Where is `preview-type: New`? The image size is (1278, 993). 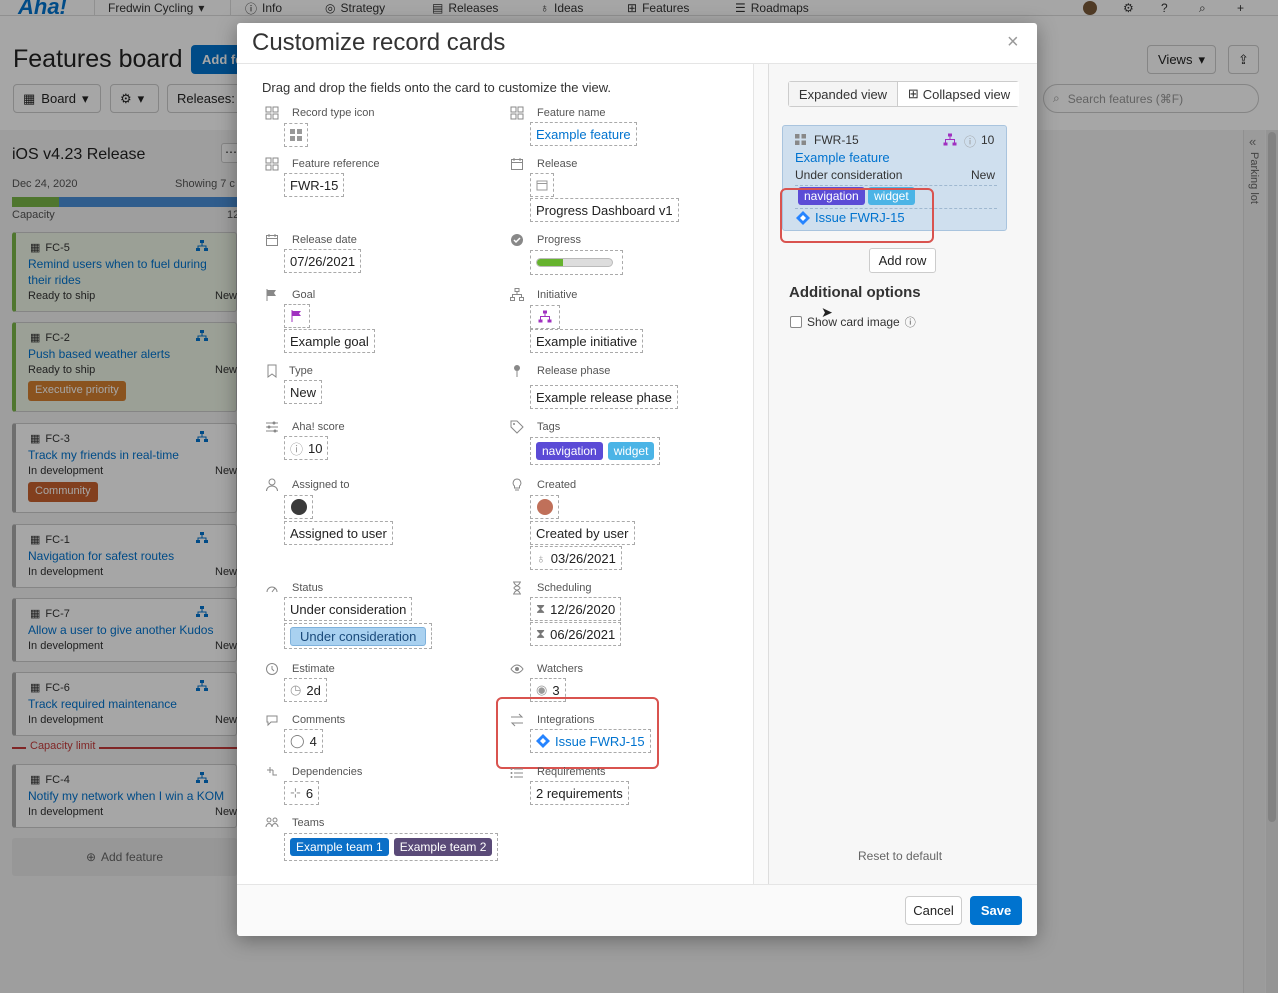 preview-type: New is located at coordinates (983, 175).